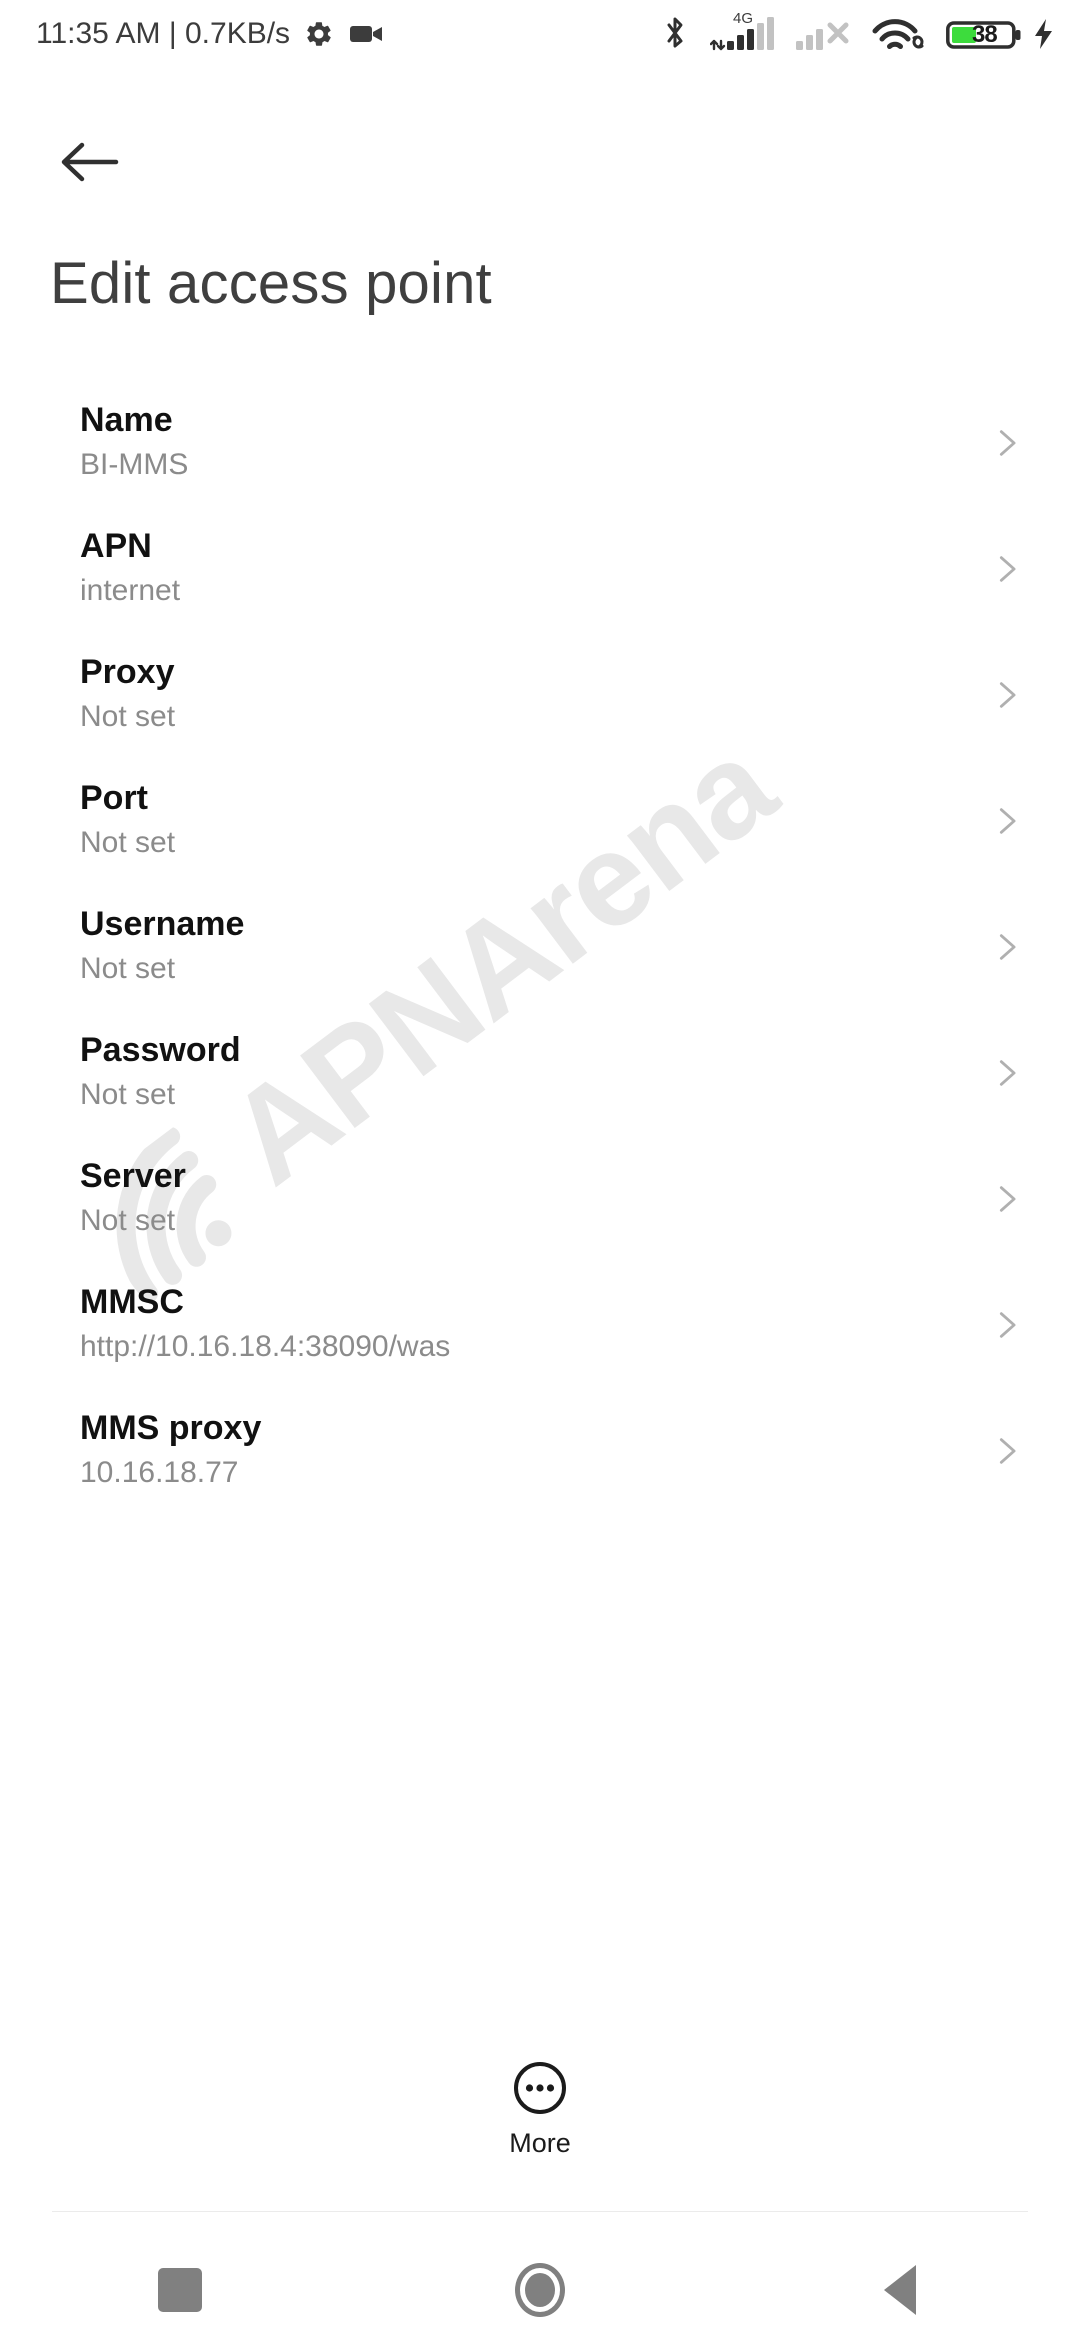 The width and height of the screenshot is (1080, 2340). Describe the element at coordinates (540, 1343) in the screenshot. I see `list-item-mmsc: MMSC http://10.16.18.4:38090/was` at that location.